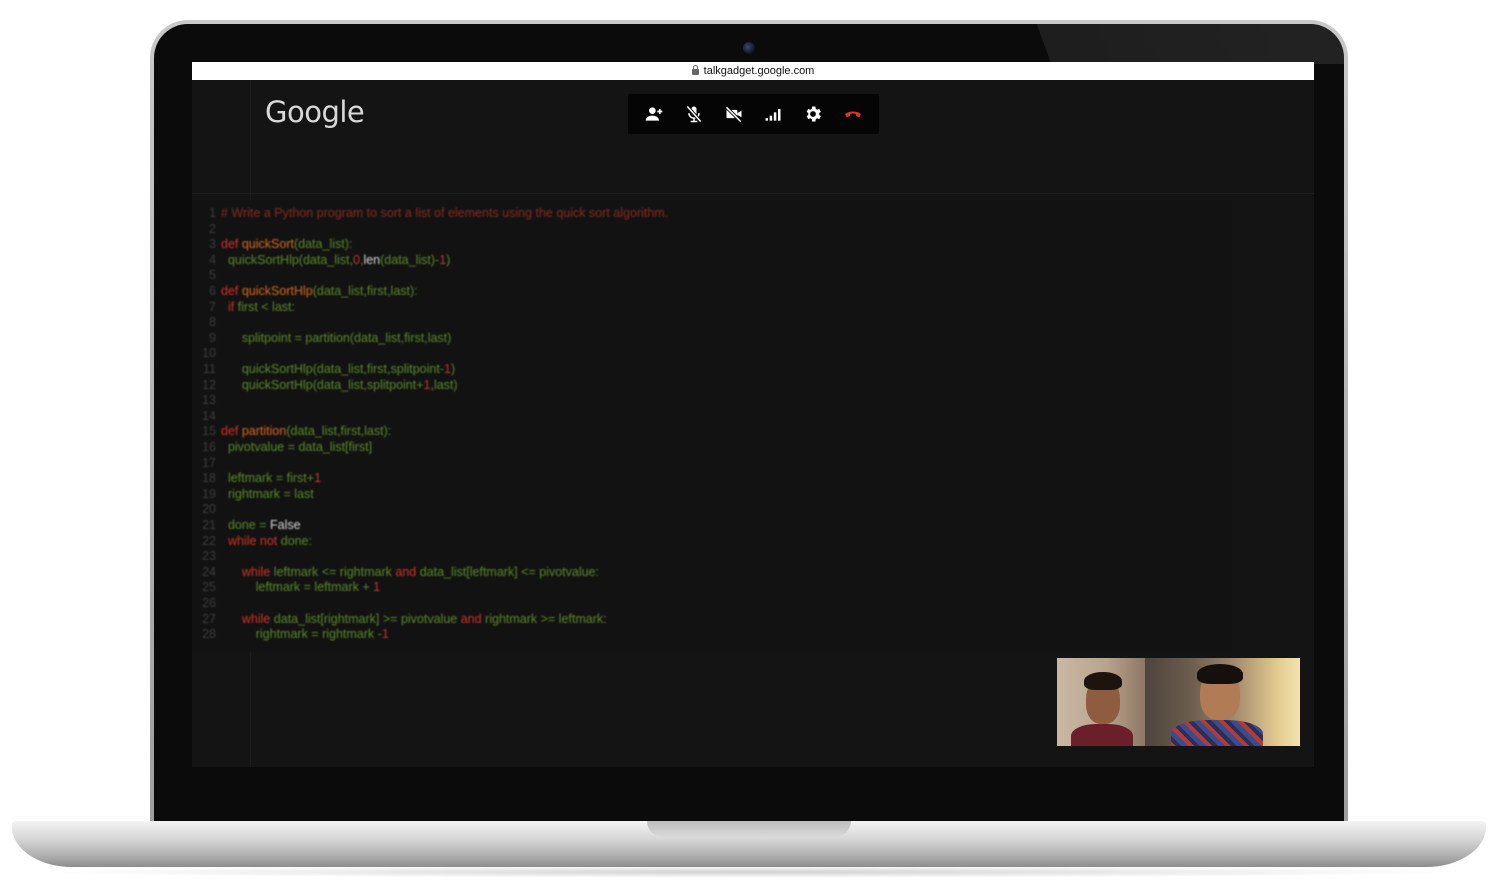 The image size is (1500, 885). Describe the element at coordinates (209, 431) in the screenshot. I see `line-number: 15` at that location.